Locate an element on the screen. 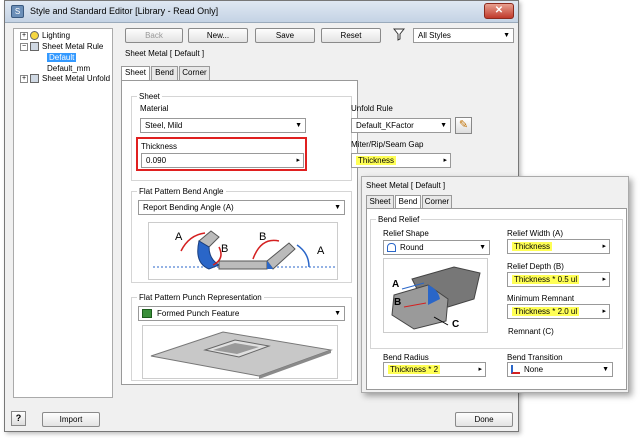 The width and height of the screenshot is (640, 438). bend-angle-dropdown: Report Bending Angle (A) ▼ is located at coordinates (241, 207).